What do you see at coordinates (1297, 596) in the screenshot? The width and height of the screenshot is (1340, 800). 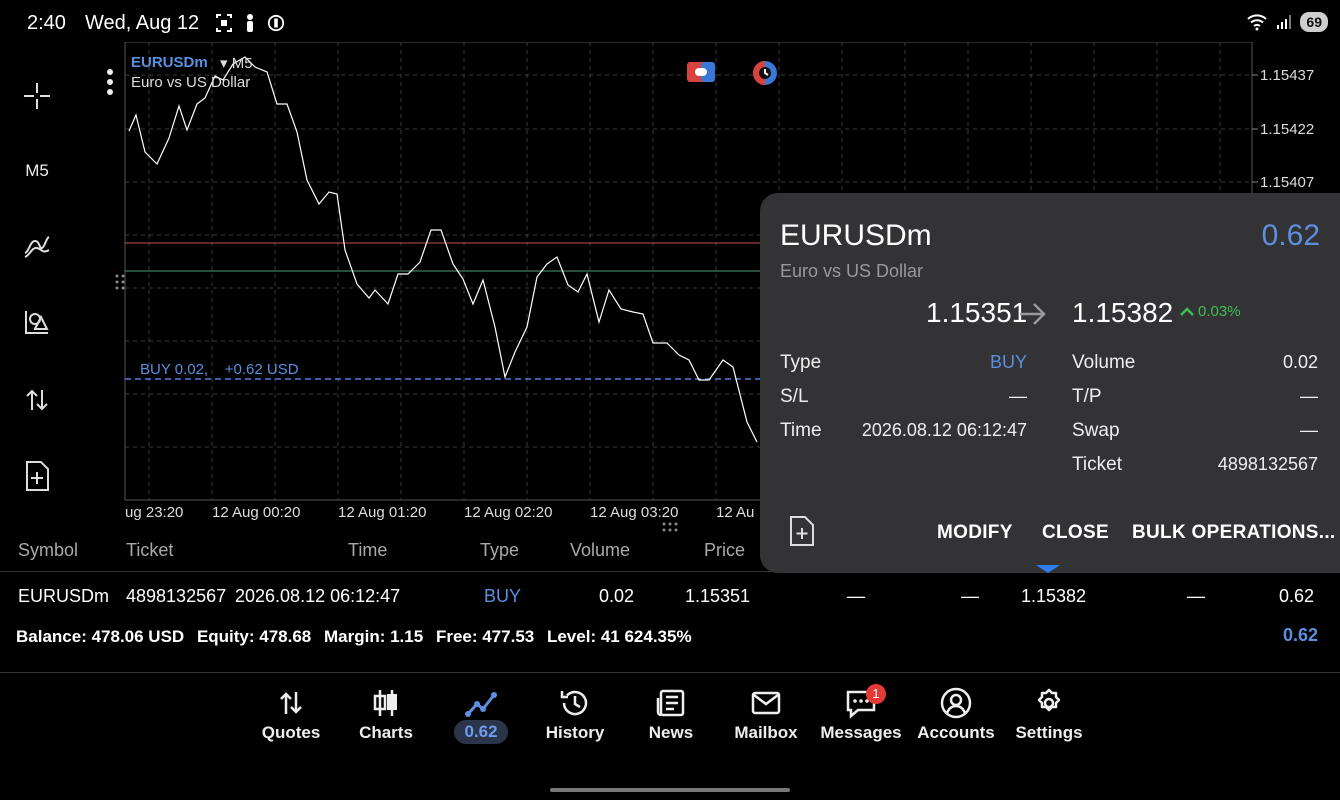 I see `cell-profit: 0.62` at bounding box center [1297, 596].